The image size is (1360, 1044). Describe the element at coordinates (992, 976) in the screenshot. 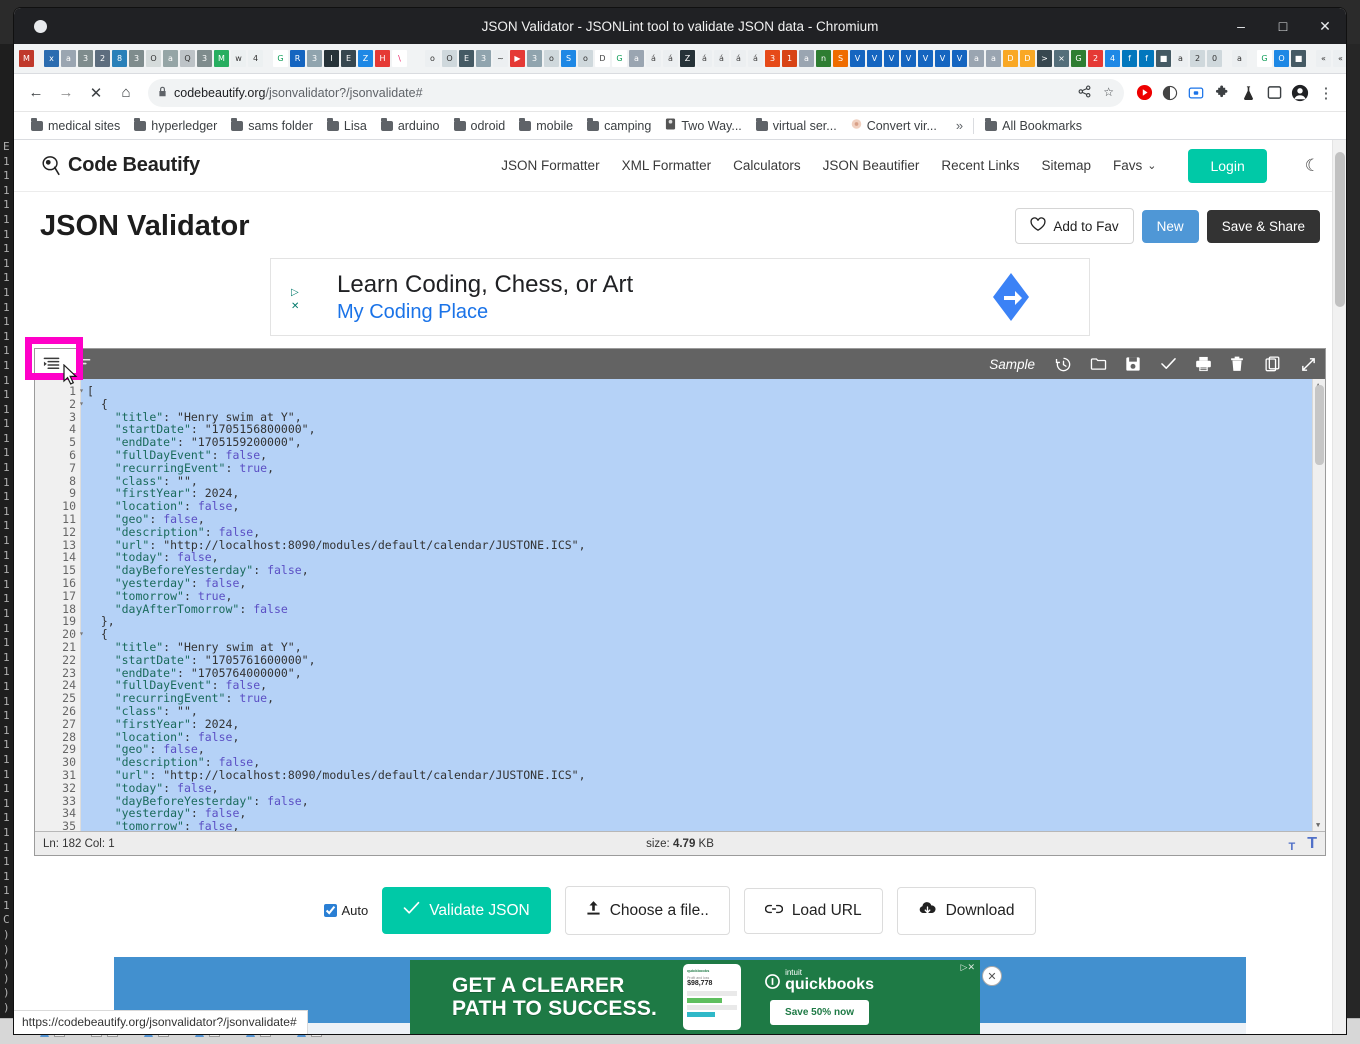

I see `bottom-ad-close-button: ✕` at that location.